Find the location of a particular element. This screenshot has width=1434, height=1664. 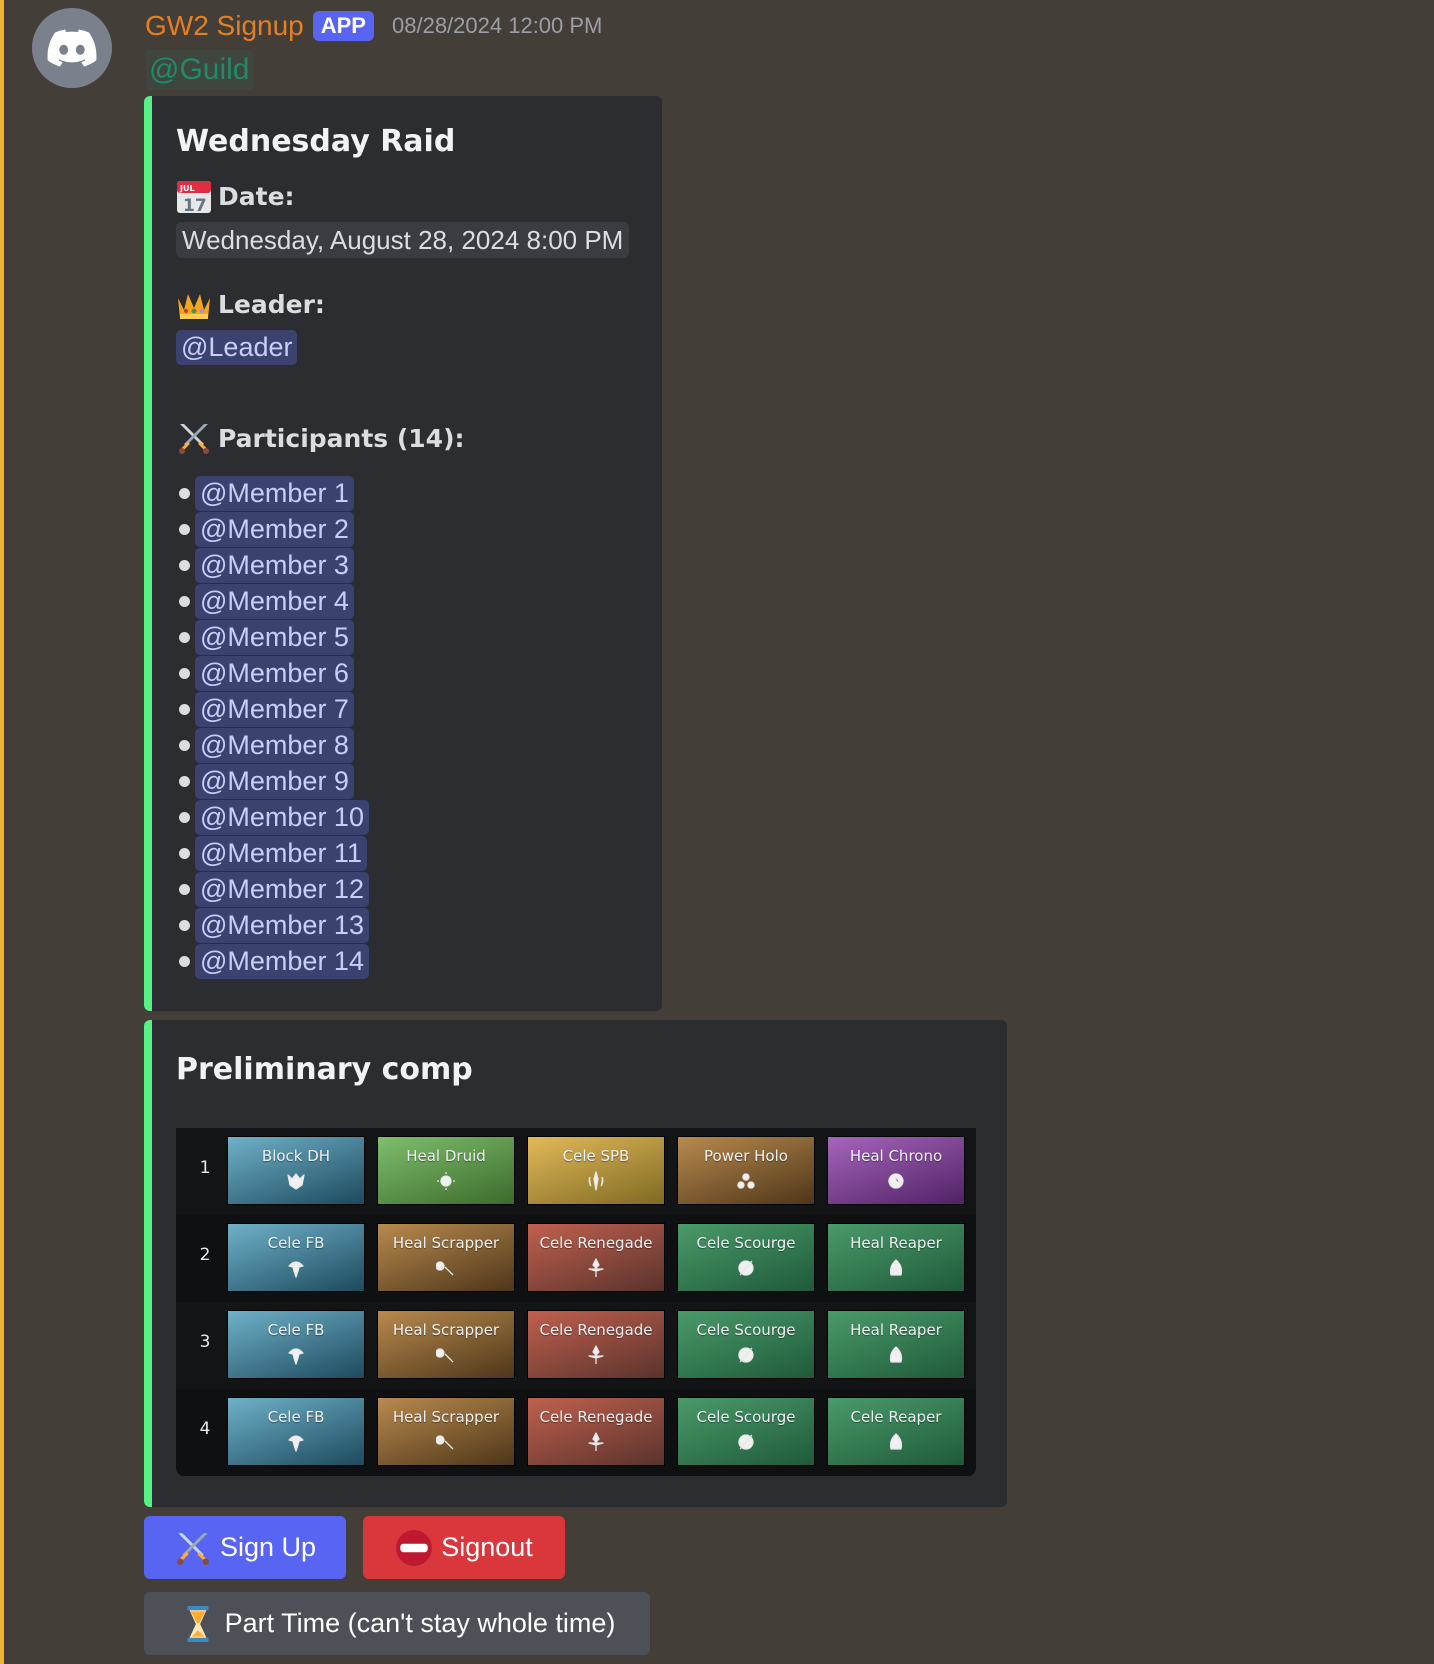

comp-title: Preliminary comp is located at coordinates (324, 1069).